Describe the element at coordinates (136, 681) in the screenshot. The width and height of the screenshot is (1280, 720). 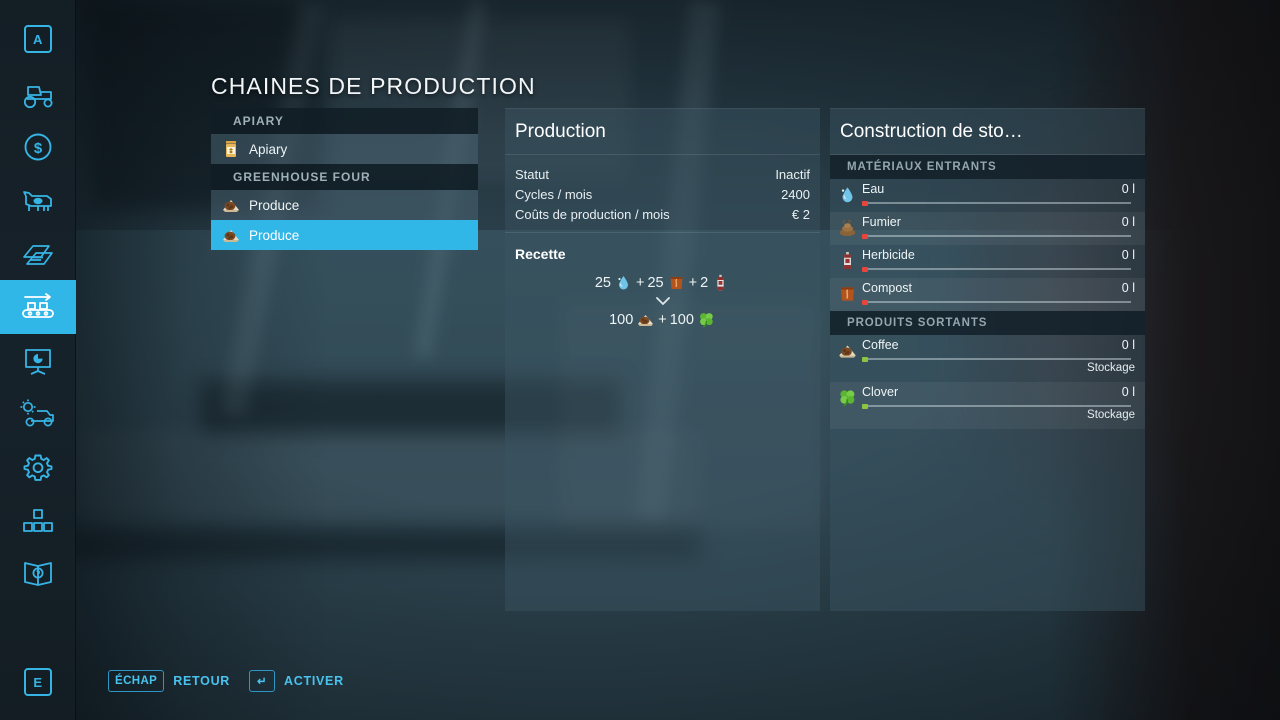
I see `key-escape: ÉCHAP` at that location.